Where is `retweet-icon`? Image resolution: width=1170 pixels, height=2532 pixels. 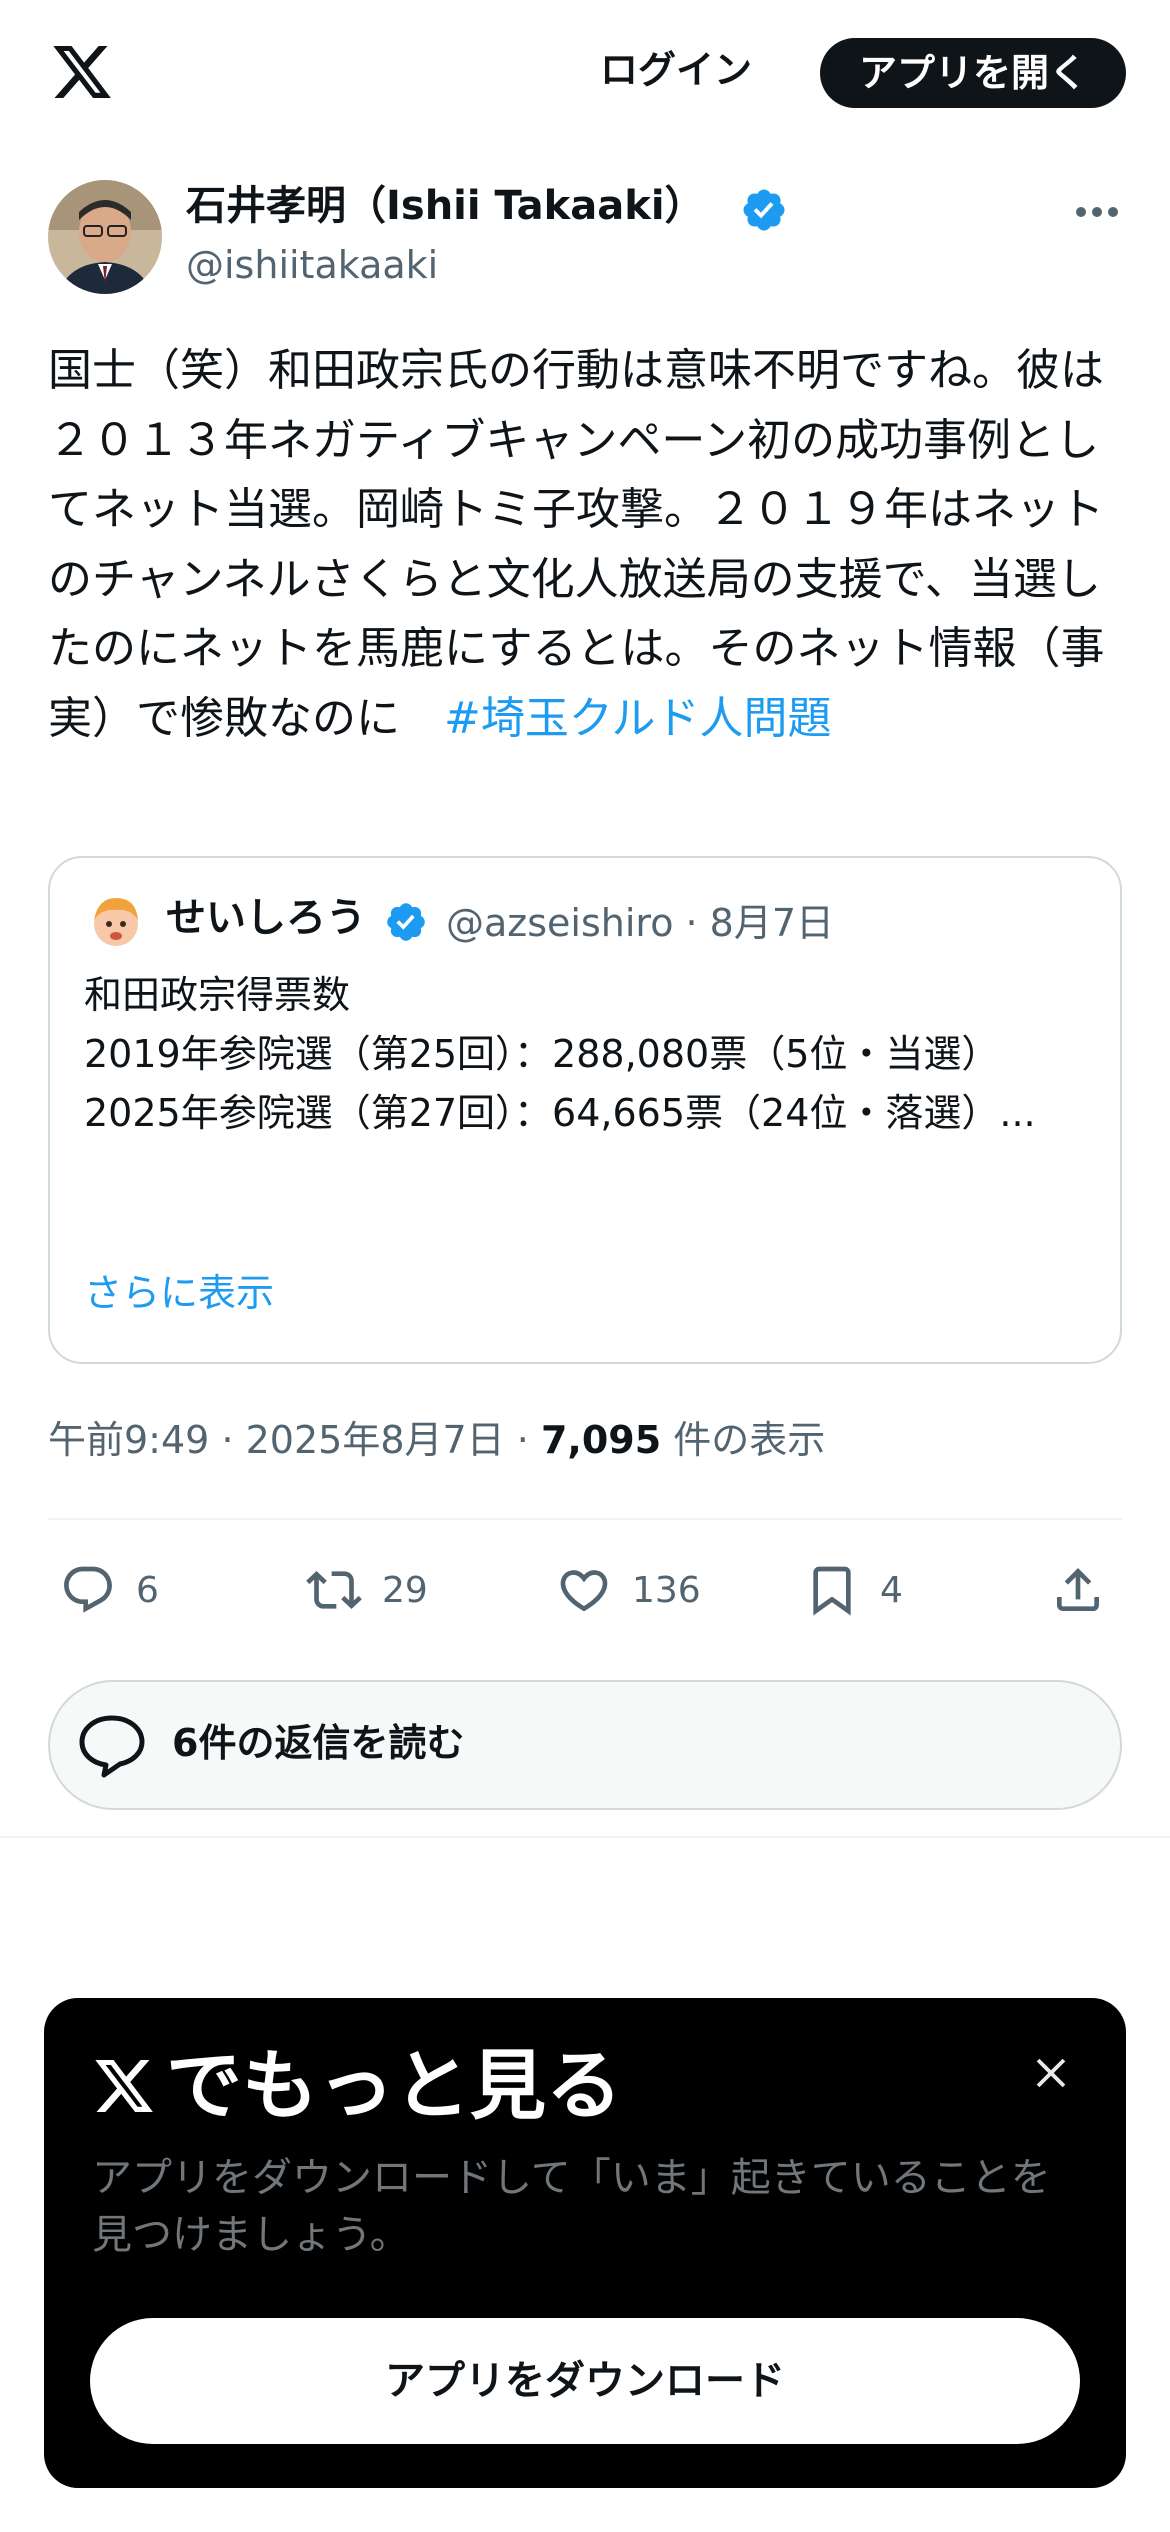
retweet-icon is located at coordinates (334, 1590).